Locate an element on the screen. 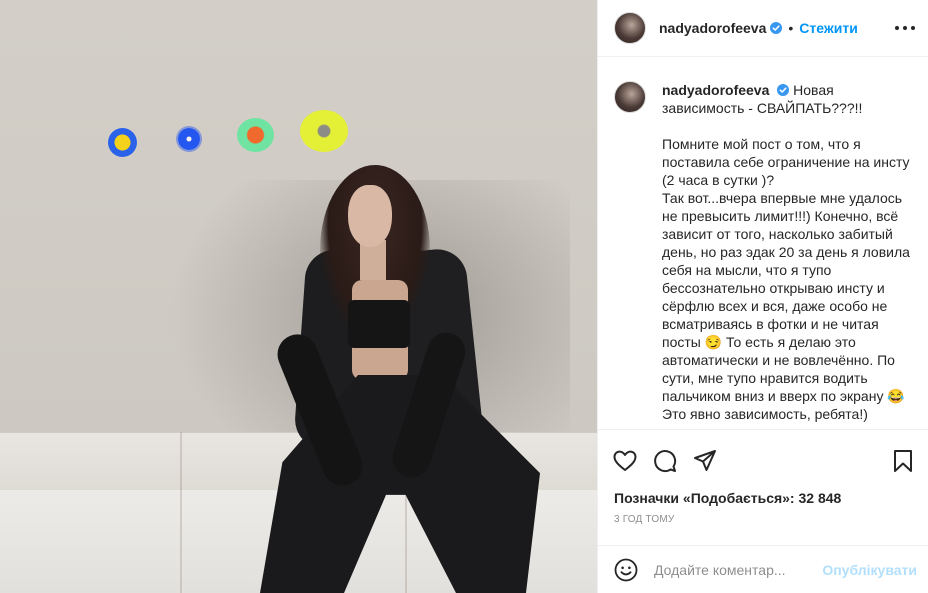  publish-button: Опублікувати is located at coordinates (869, 570).